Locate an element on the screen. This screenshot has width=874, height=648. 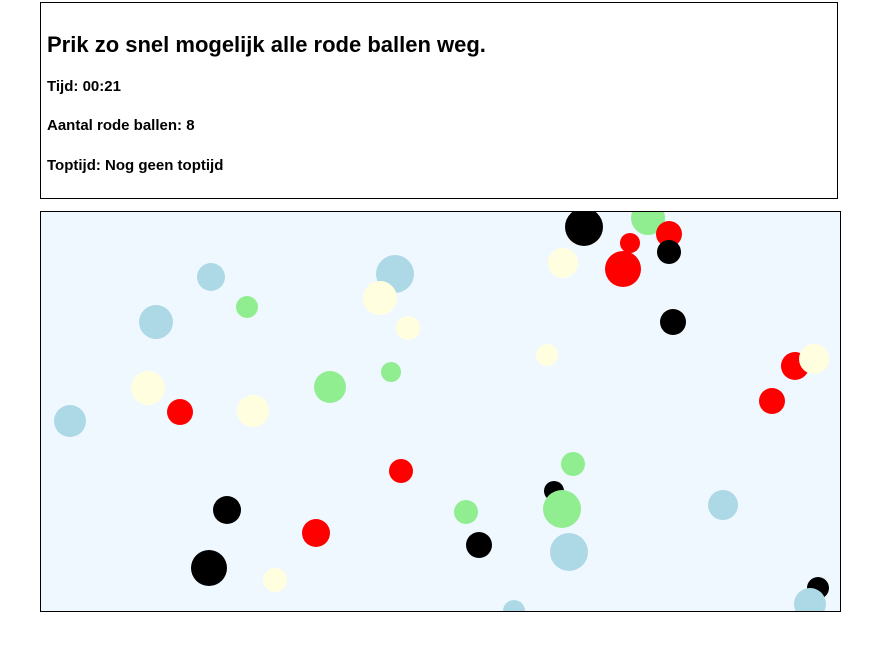
best-time-label: Toptijd: is located at coordinates (74, 165).